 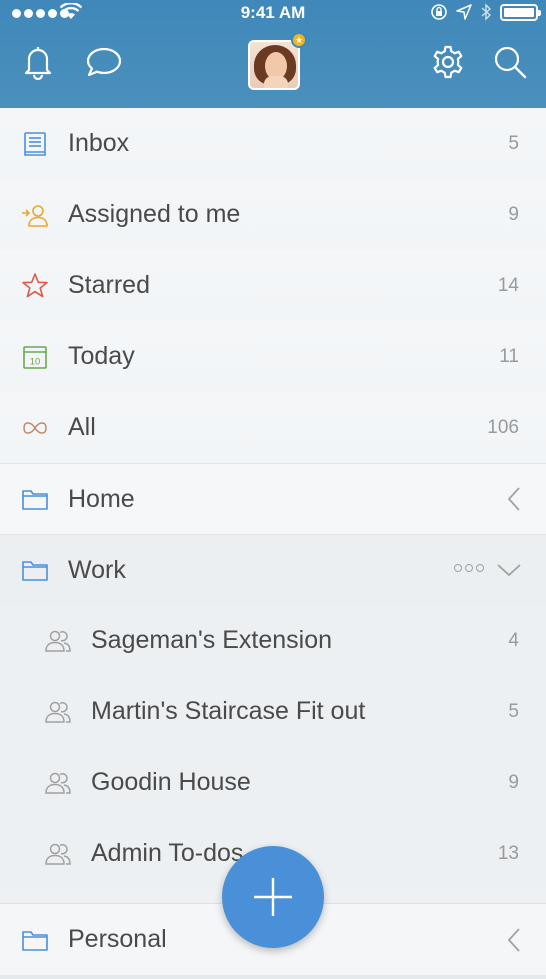 What do you see at coordinates (167, 853) in the screenshot?
I see `list-label: Admin To-dos` at bounding box center [167, 853].